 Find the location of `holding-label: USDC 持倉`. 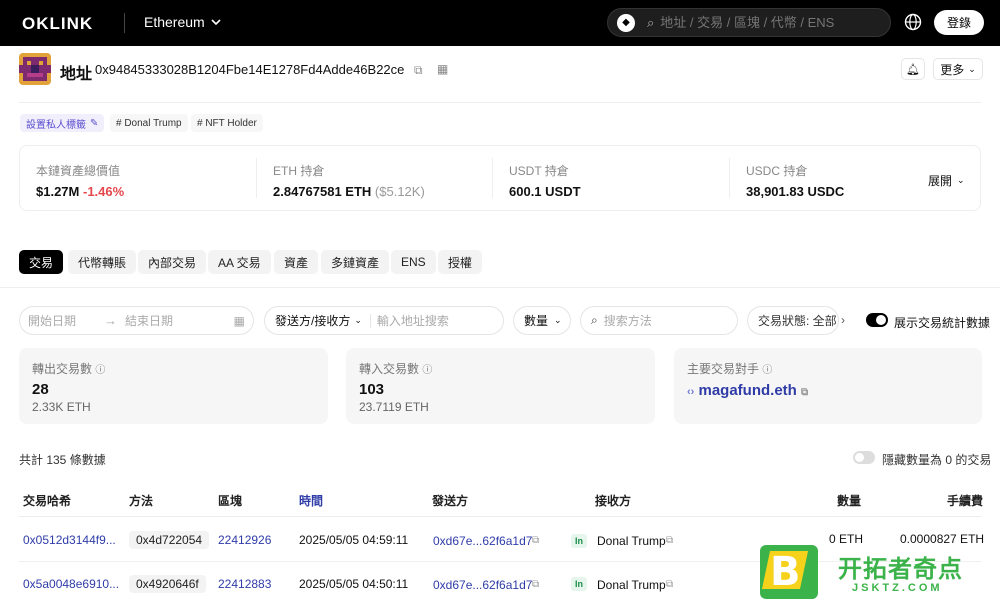

holding-label: USDC 持倉 is located at coordinates (777, 171).